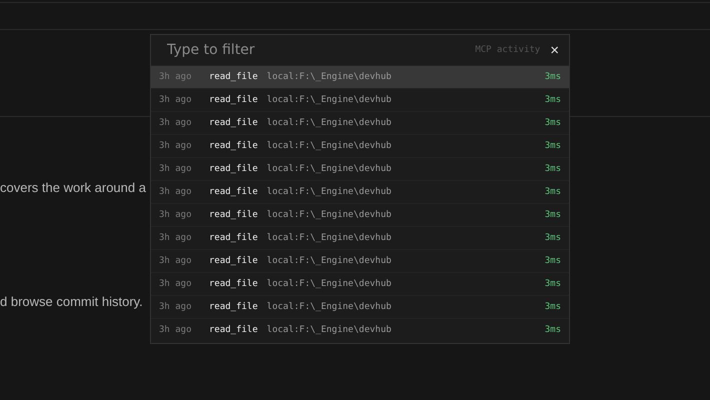 This screenshot has width=710, height=400. I want to click on close-button: ×, so click(554, 50).